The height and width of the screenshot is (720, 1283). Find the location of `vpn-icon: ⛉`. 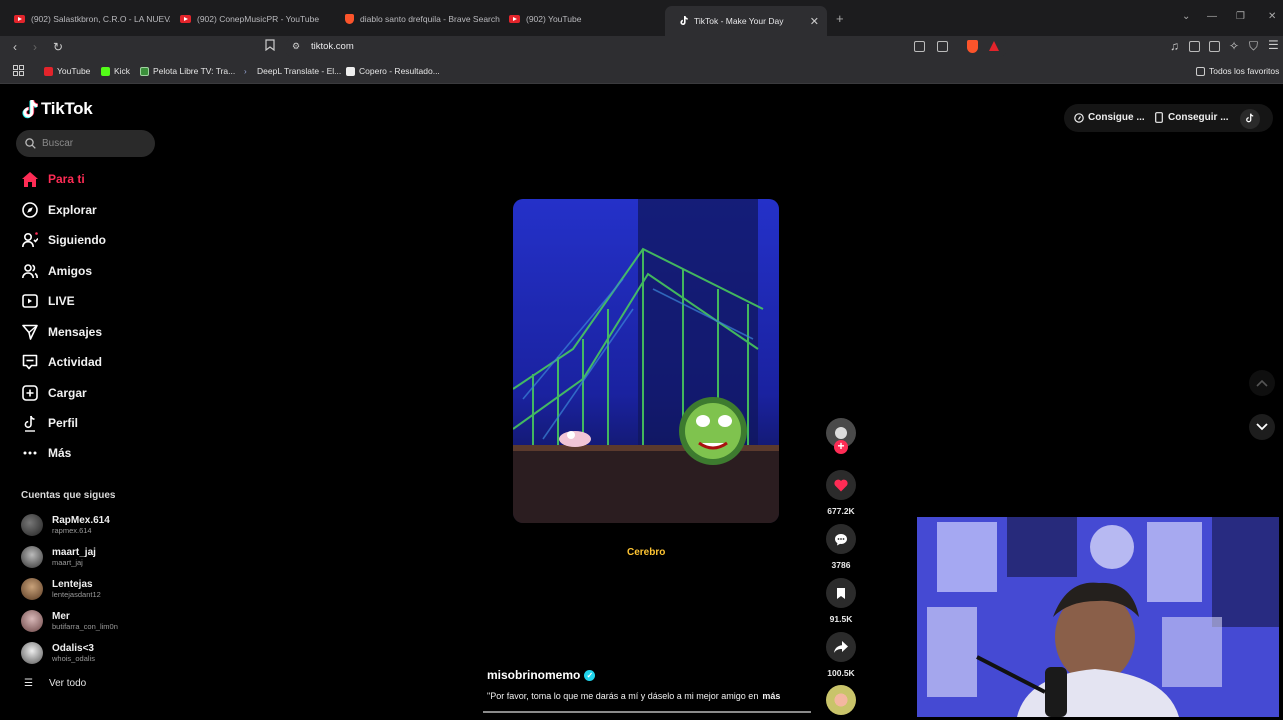

vpn-icon: ⛉ is located at coordinates (1253, 46).